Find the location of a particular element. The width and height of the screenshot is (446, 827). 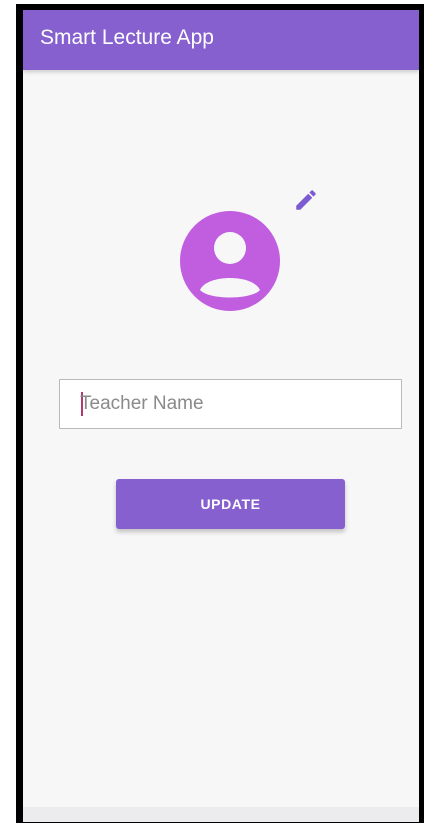

update-button-label: UPDATE is located at coordinates (230, 504).